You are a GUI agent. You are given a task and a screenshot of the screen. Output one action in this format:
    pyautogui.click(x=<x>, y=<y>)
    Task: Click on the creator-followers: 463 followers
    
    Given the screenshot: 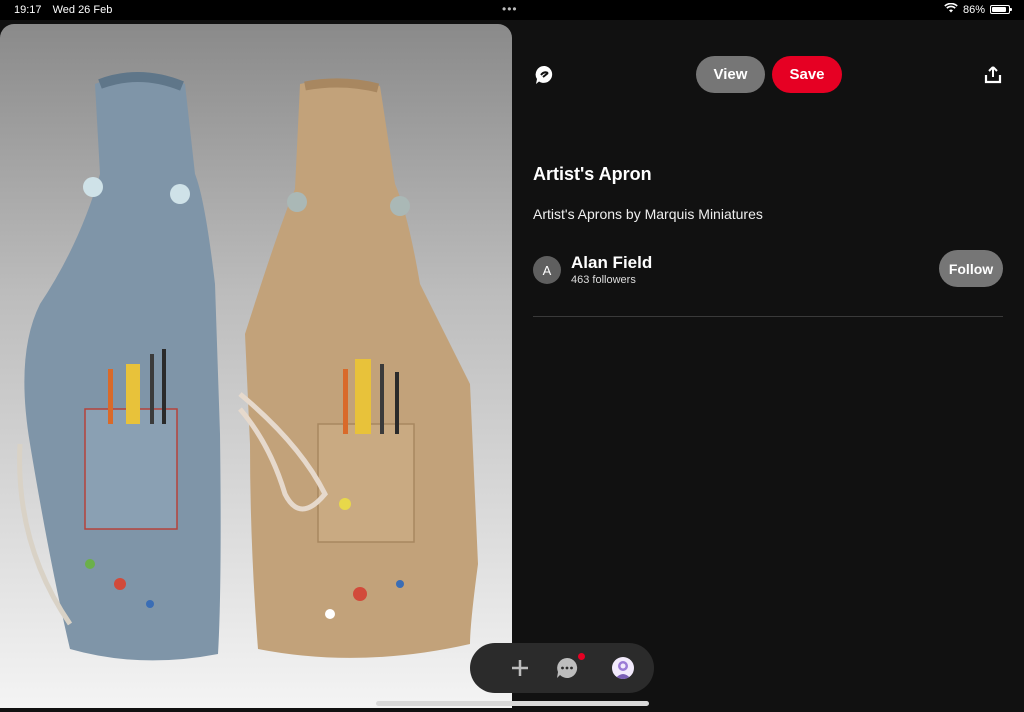 What is the action you would take?
    pyautogui.click(x=603, y=280)
    